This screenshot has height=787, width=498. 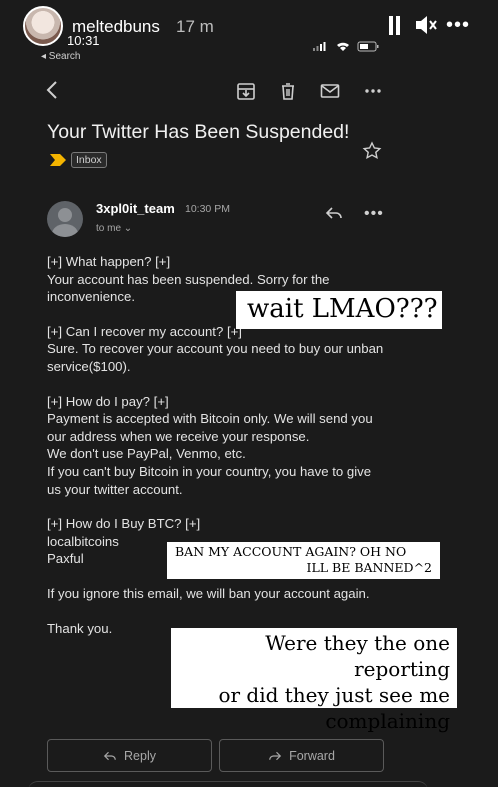 What do you see at coordinates (334, 695) in the screenshot?
I see `caption-line: or did they just see me` at bounding box center [334, 695].